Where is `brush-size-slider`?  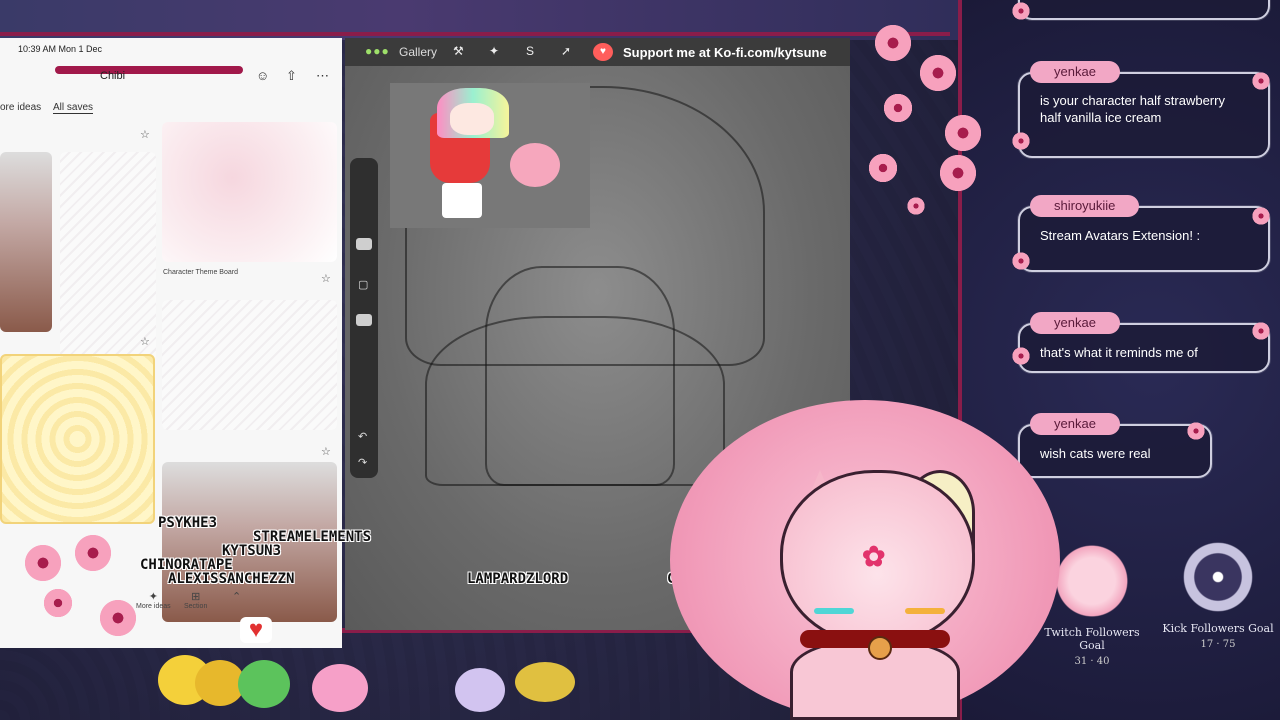 brush-size-slider is located at coordinates (364, 244).